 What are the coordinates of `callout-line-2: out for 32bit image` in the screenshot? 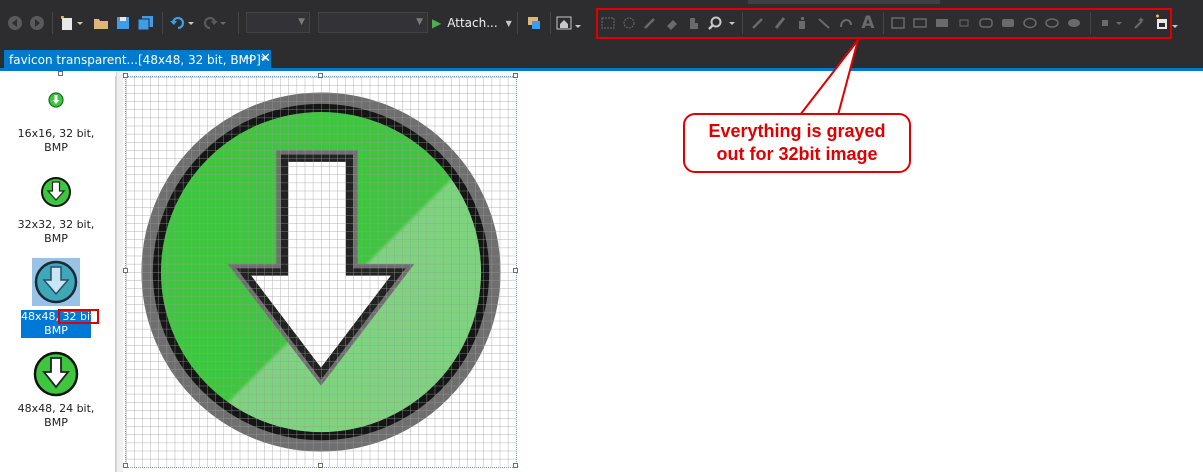 It's located at (797, 154).